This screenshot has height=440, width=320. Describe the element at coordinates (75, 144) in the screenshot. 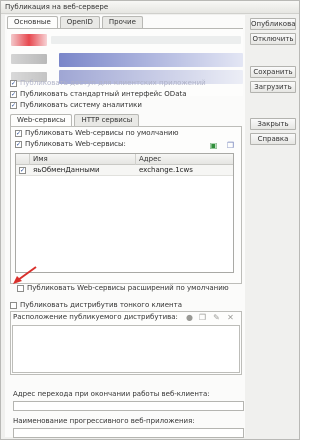

I see `web-publish-label: Публиковать Web-сервисы:` at that location.